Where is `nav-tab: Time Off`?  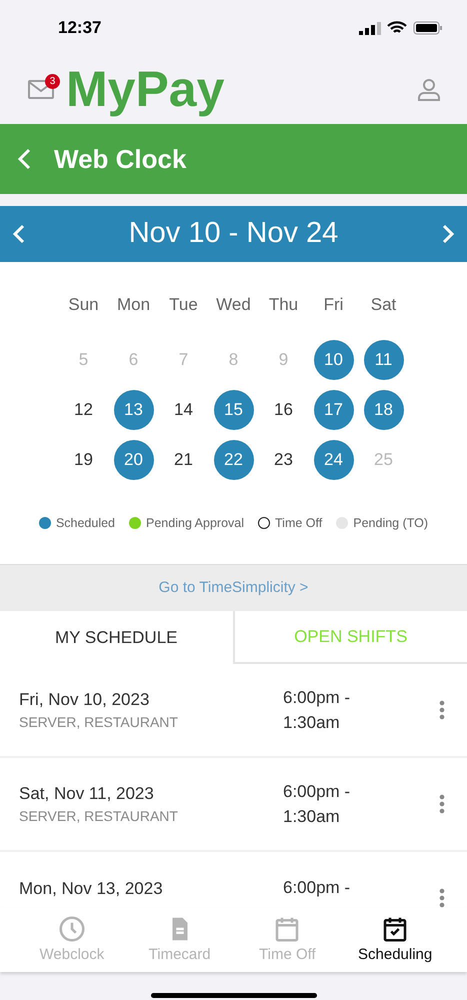
nav-tab: Time Off is located at coordinates (287, 940).